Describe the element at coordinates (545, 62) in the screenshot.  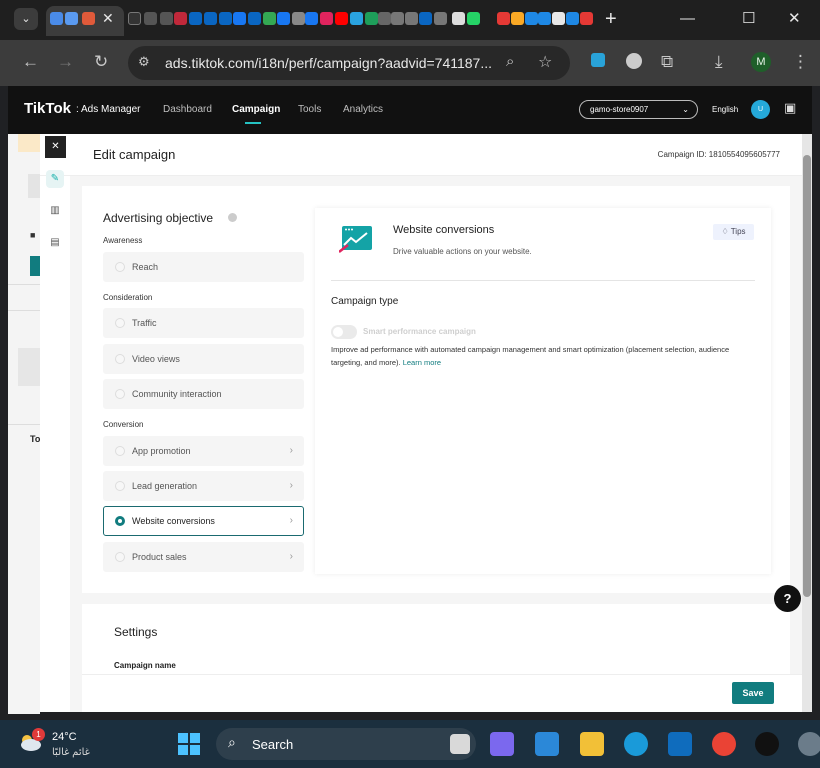
I see `bookmark-star-icon: ☆` at that location.